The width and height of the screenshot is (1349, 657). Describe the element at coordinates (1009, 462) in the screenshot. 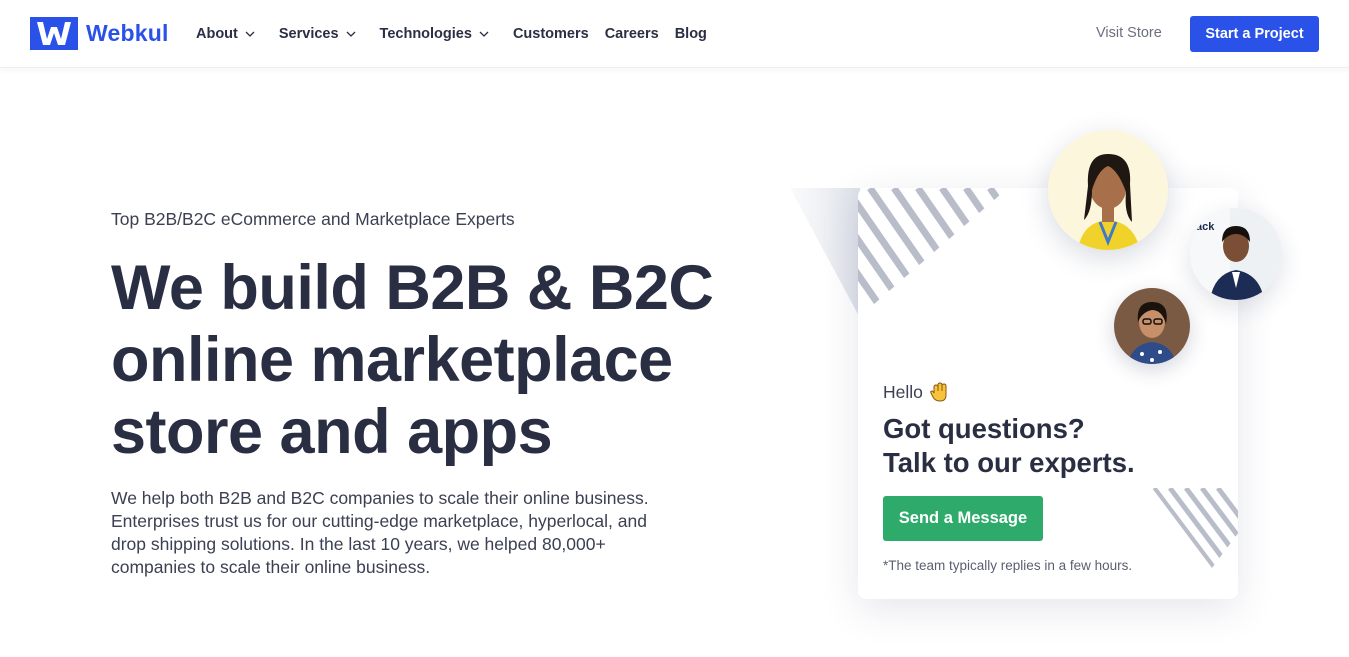

I see `chat-title-line: Talk to our experts.` at that location.